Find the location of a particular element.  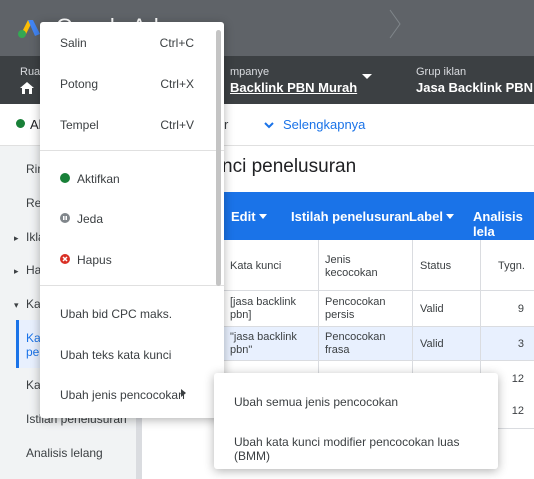

cut-shortcut: Ctrl+X is located at coordinates (177, 84).